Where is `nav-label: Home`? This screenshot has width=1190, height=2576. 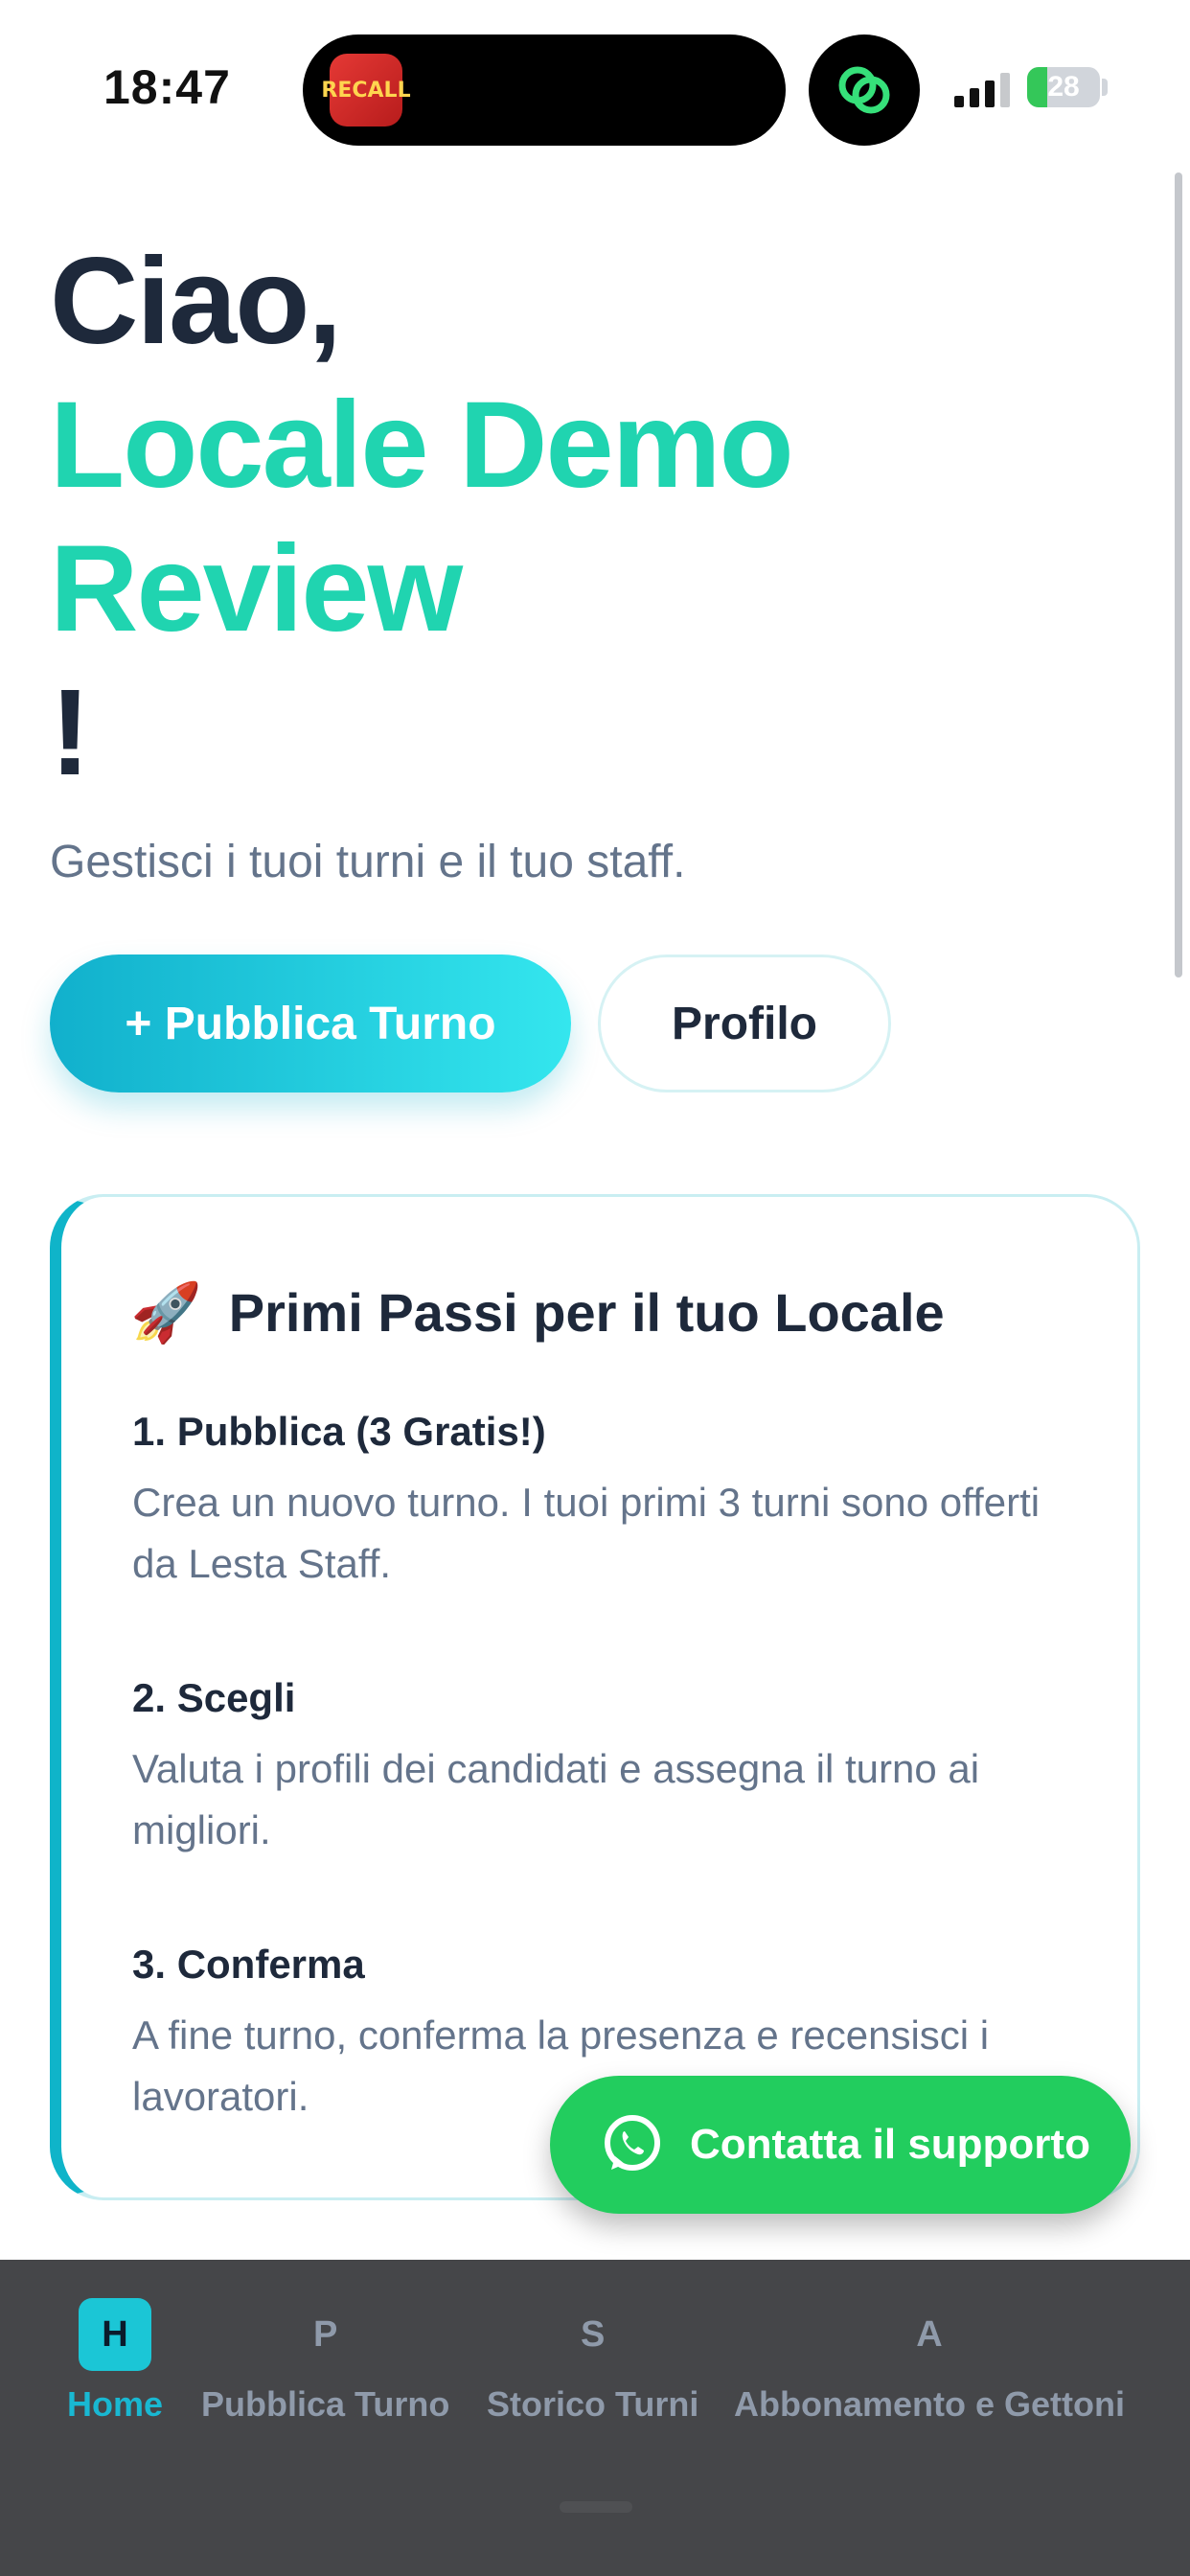
nav-label: Home is located at coordinates (116, 2404).